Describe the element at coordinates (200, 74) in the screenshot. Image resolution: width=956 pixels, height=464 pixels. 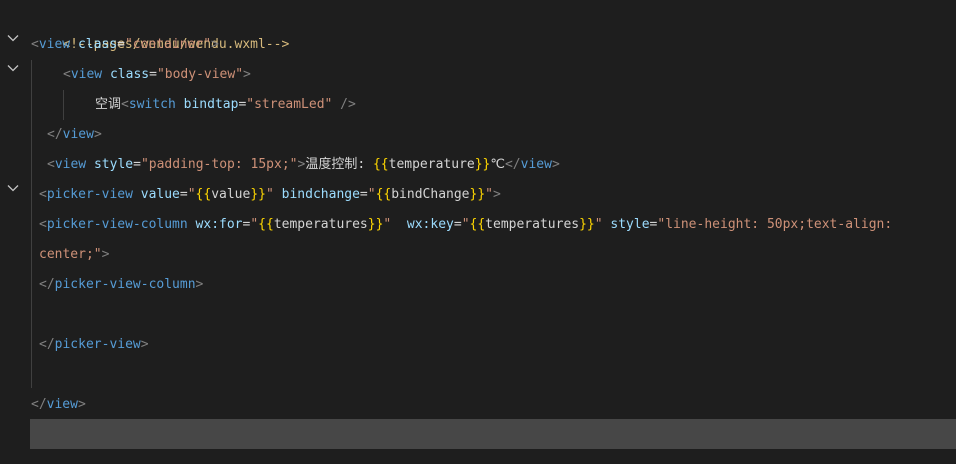
I see `attr-value: "body-view"` at that location.